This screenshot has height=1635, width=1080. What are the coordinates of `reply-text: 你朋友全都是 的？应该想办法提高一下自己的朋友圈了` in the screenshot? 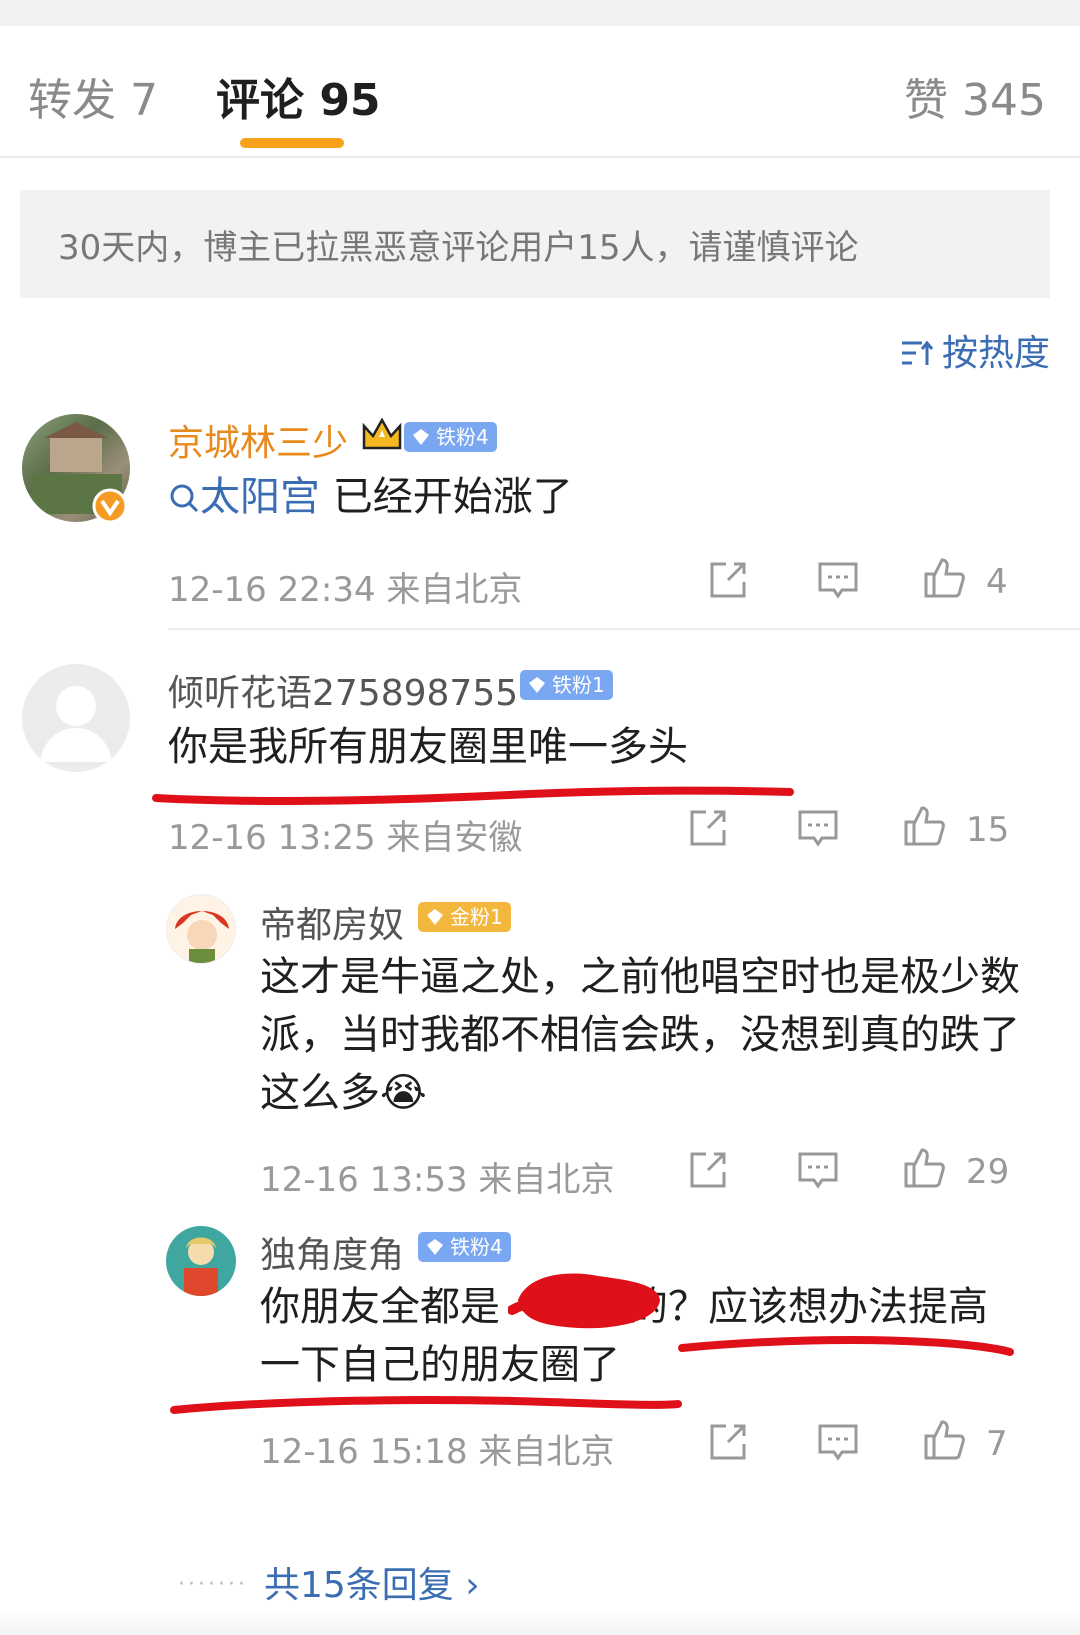 It's located at (640, 1336).